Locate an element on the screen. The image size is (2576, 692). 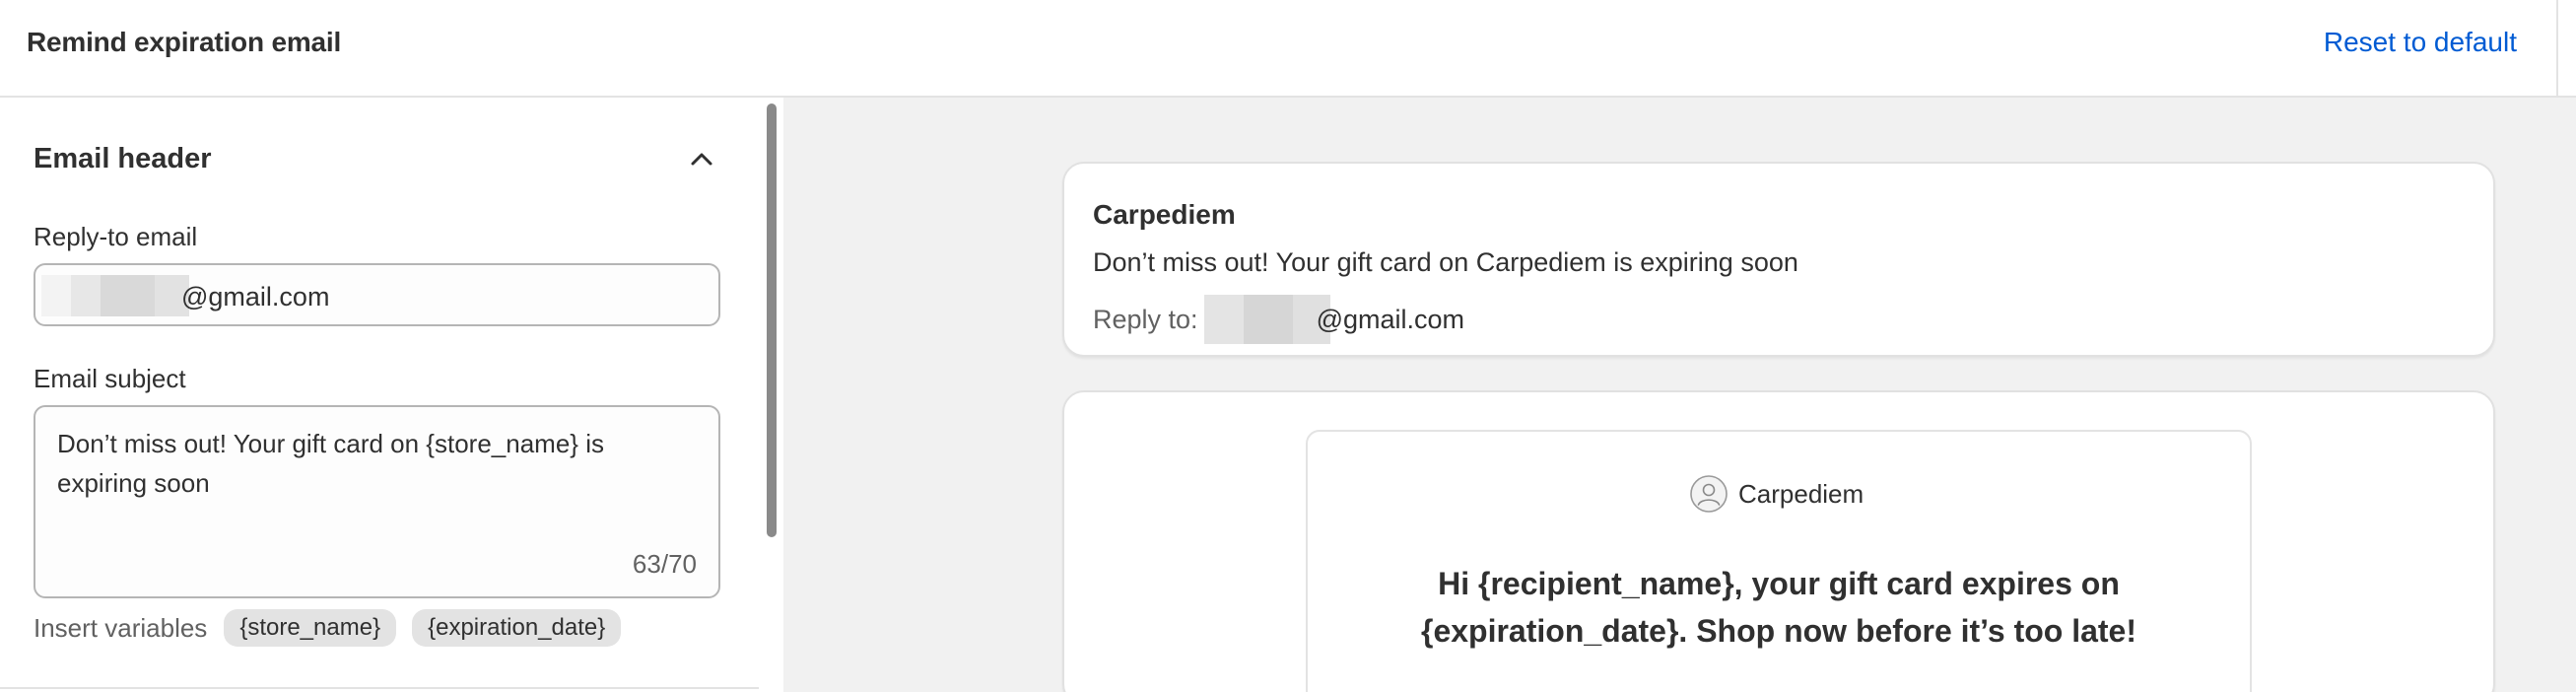
reply-to-email-value: @gmail.com is located at coordinates (255, 297).